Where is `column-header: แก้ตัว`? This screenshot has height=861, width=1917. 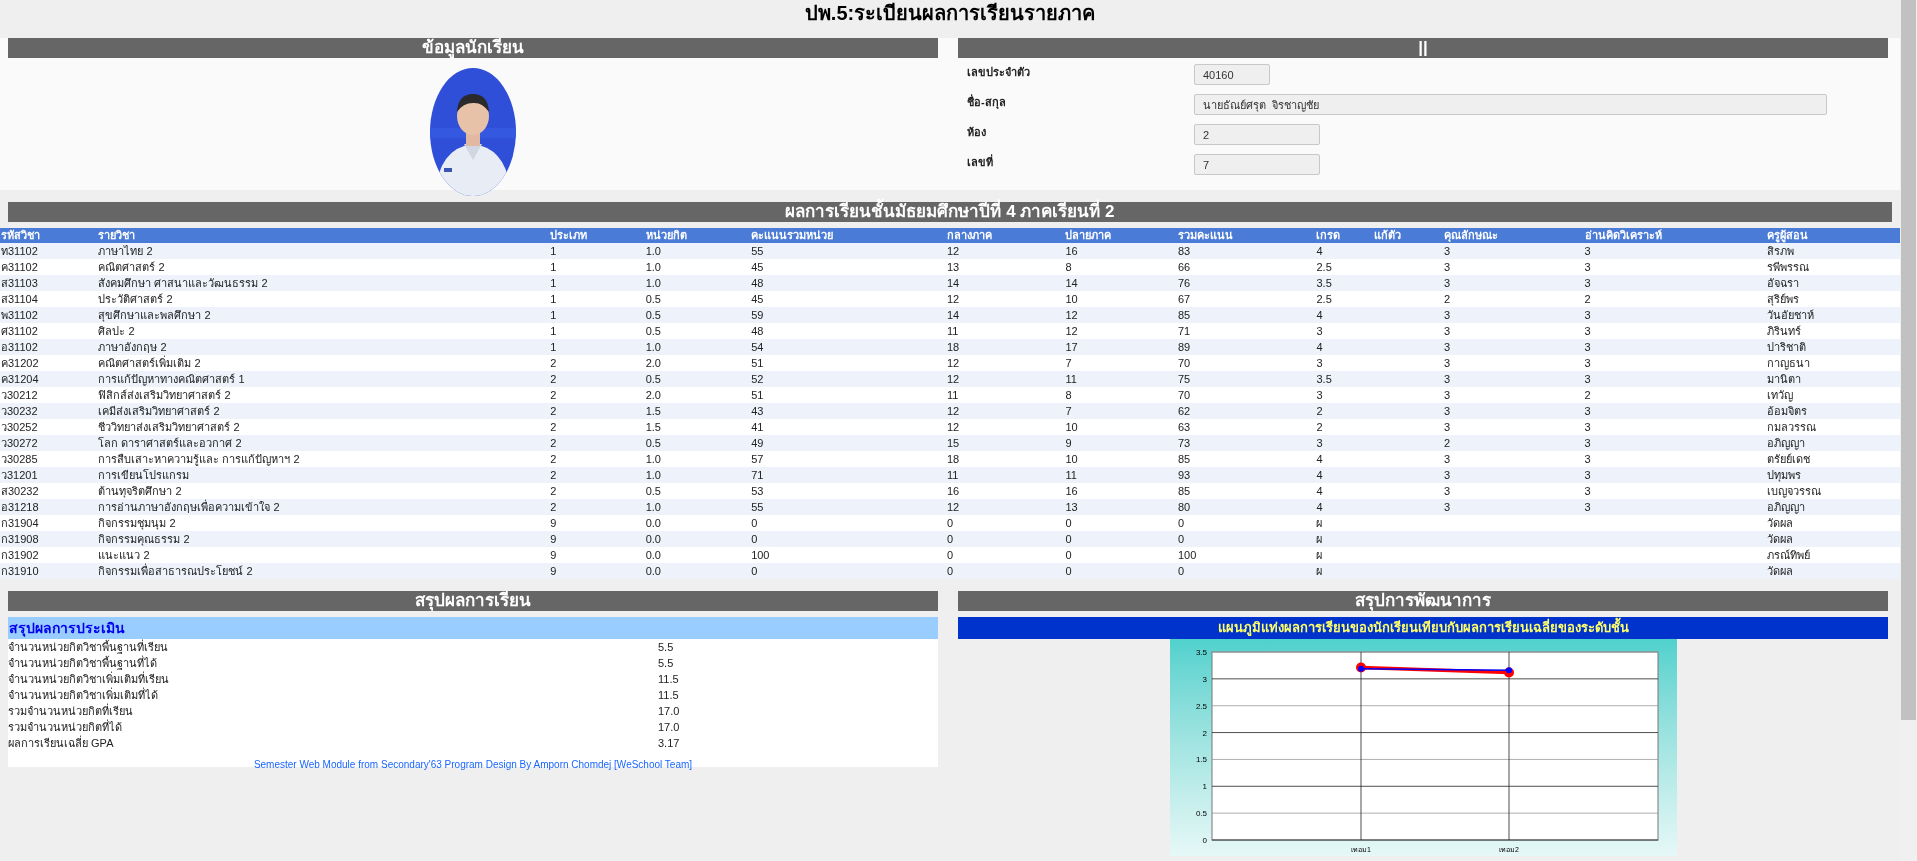 column-header: แก้ตัว is located at coordinates (1407, 235).